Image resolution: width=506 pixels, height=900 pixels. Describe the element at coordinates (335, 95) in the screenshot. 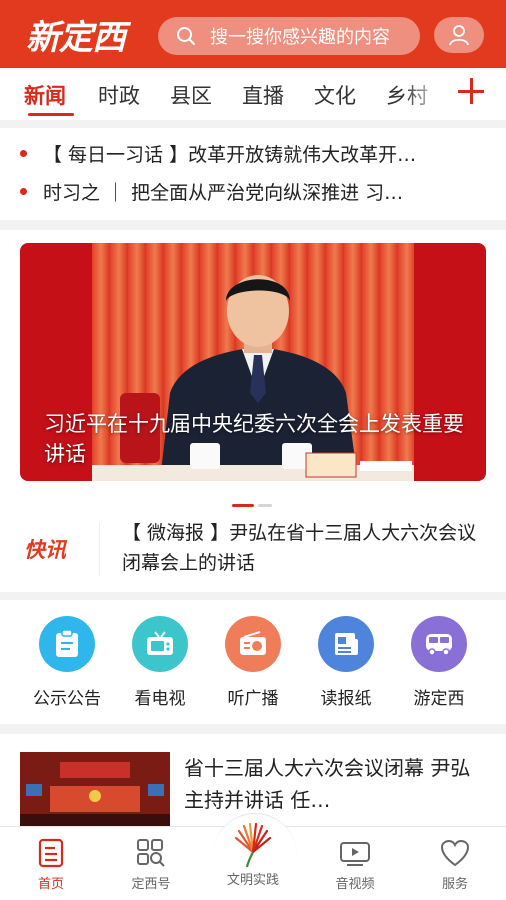

I see `tab-culture: 文化` at that location.